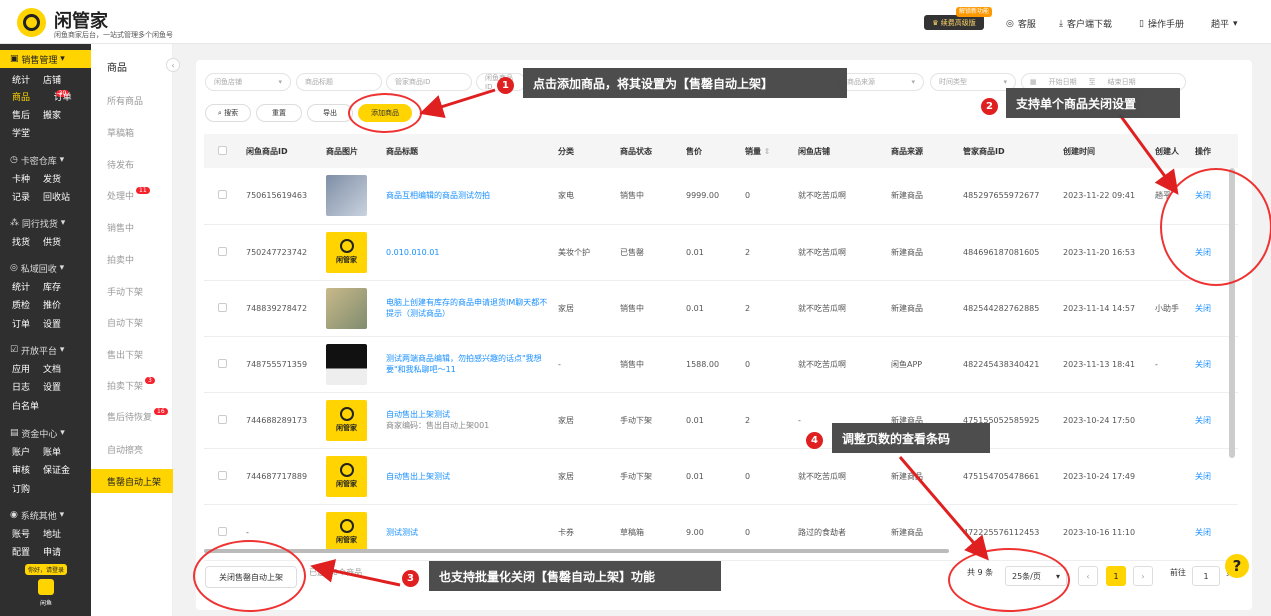  What do you see at coordinates (132, 449) in the screenshot?
I see `submenu-item-auto-polish: 自动擦亮` at bounding box center [132, 449].